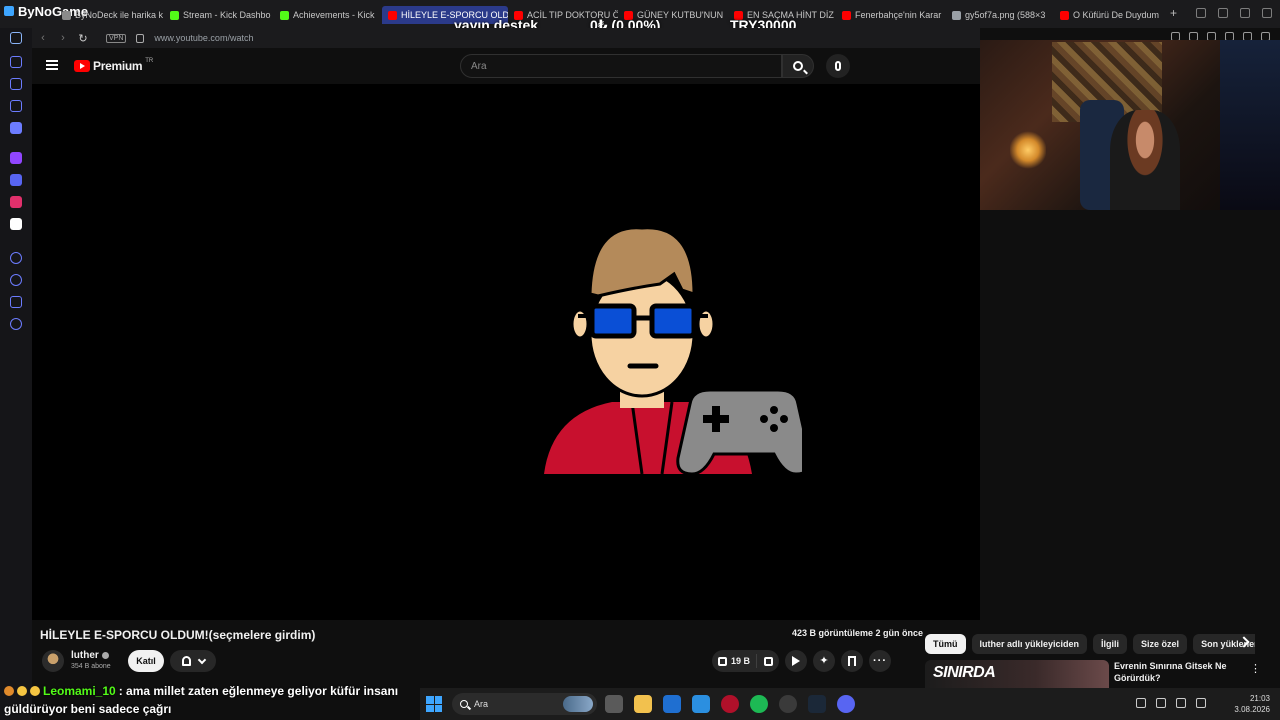  What do you see at coordinates (83, 38) in the screenshot?
I see `reload-icon: ↻` at bounding box center [83, 38].